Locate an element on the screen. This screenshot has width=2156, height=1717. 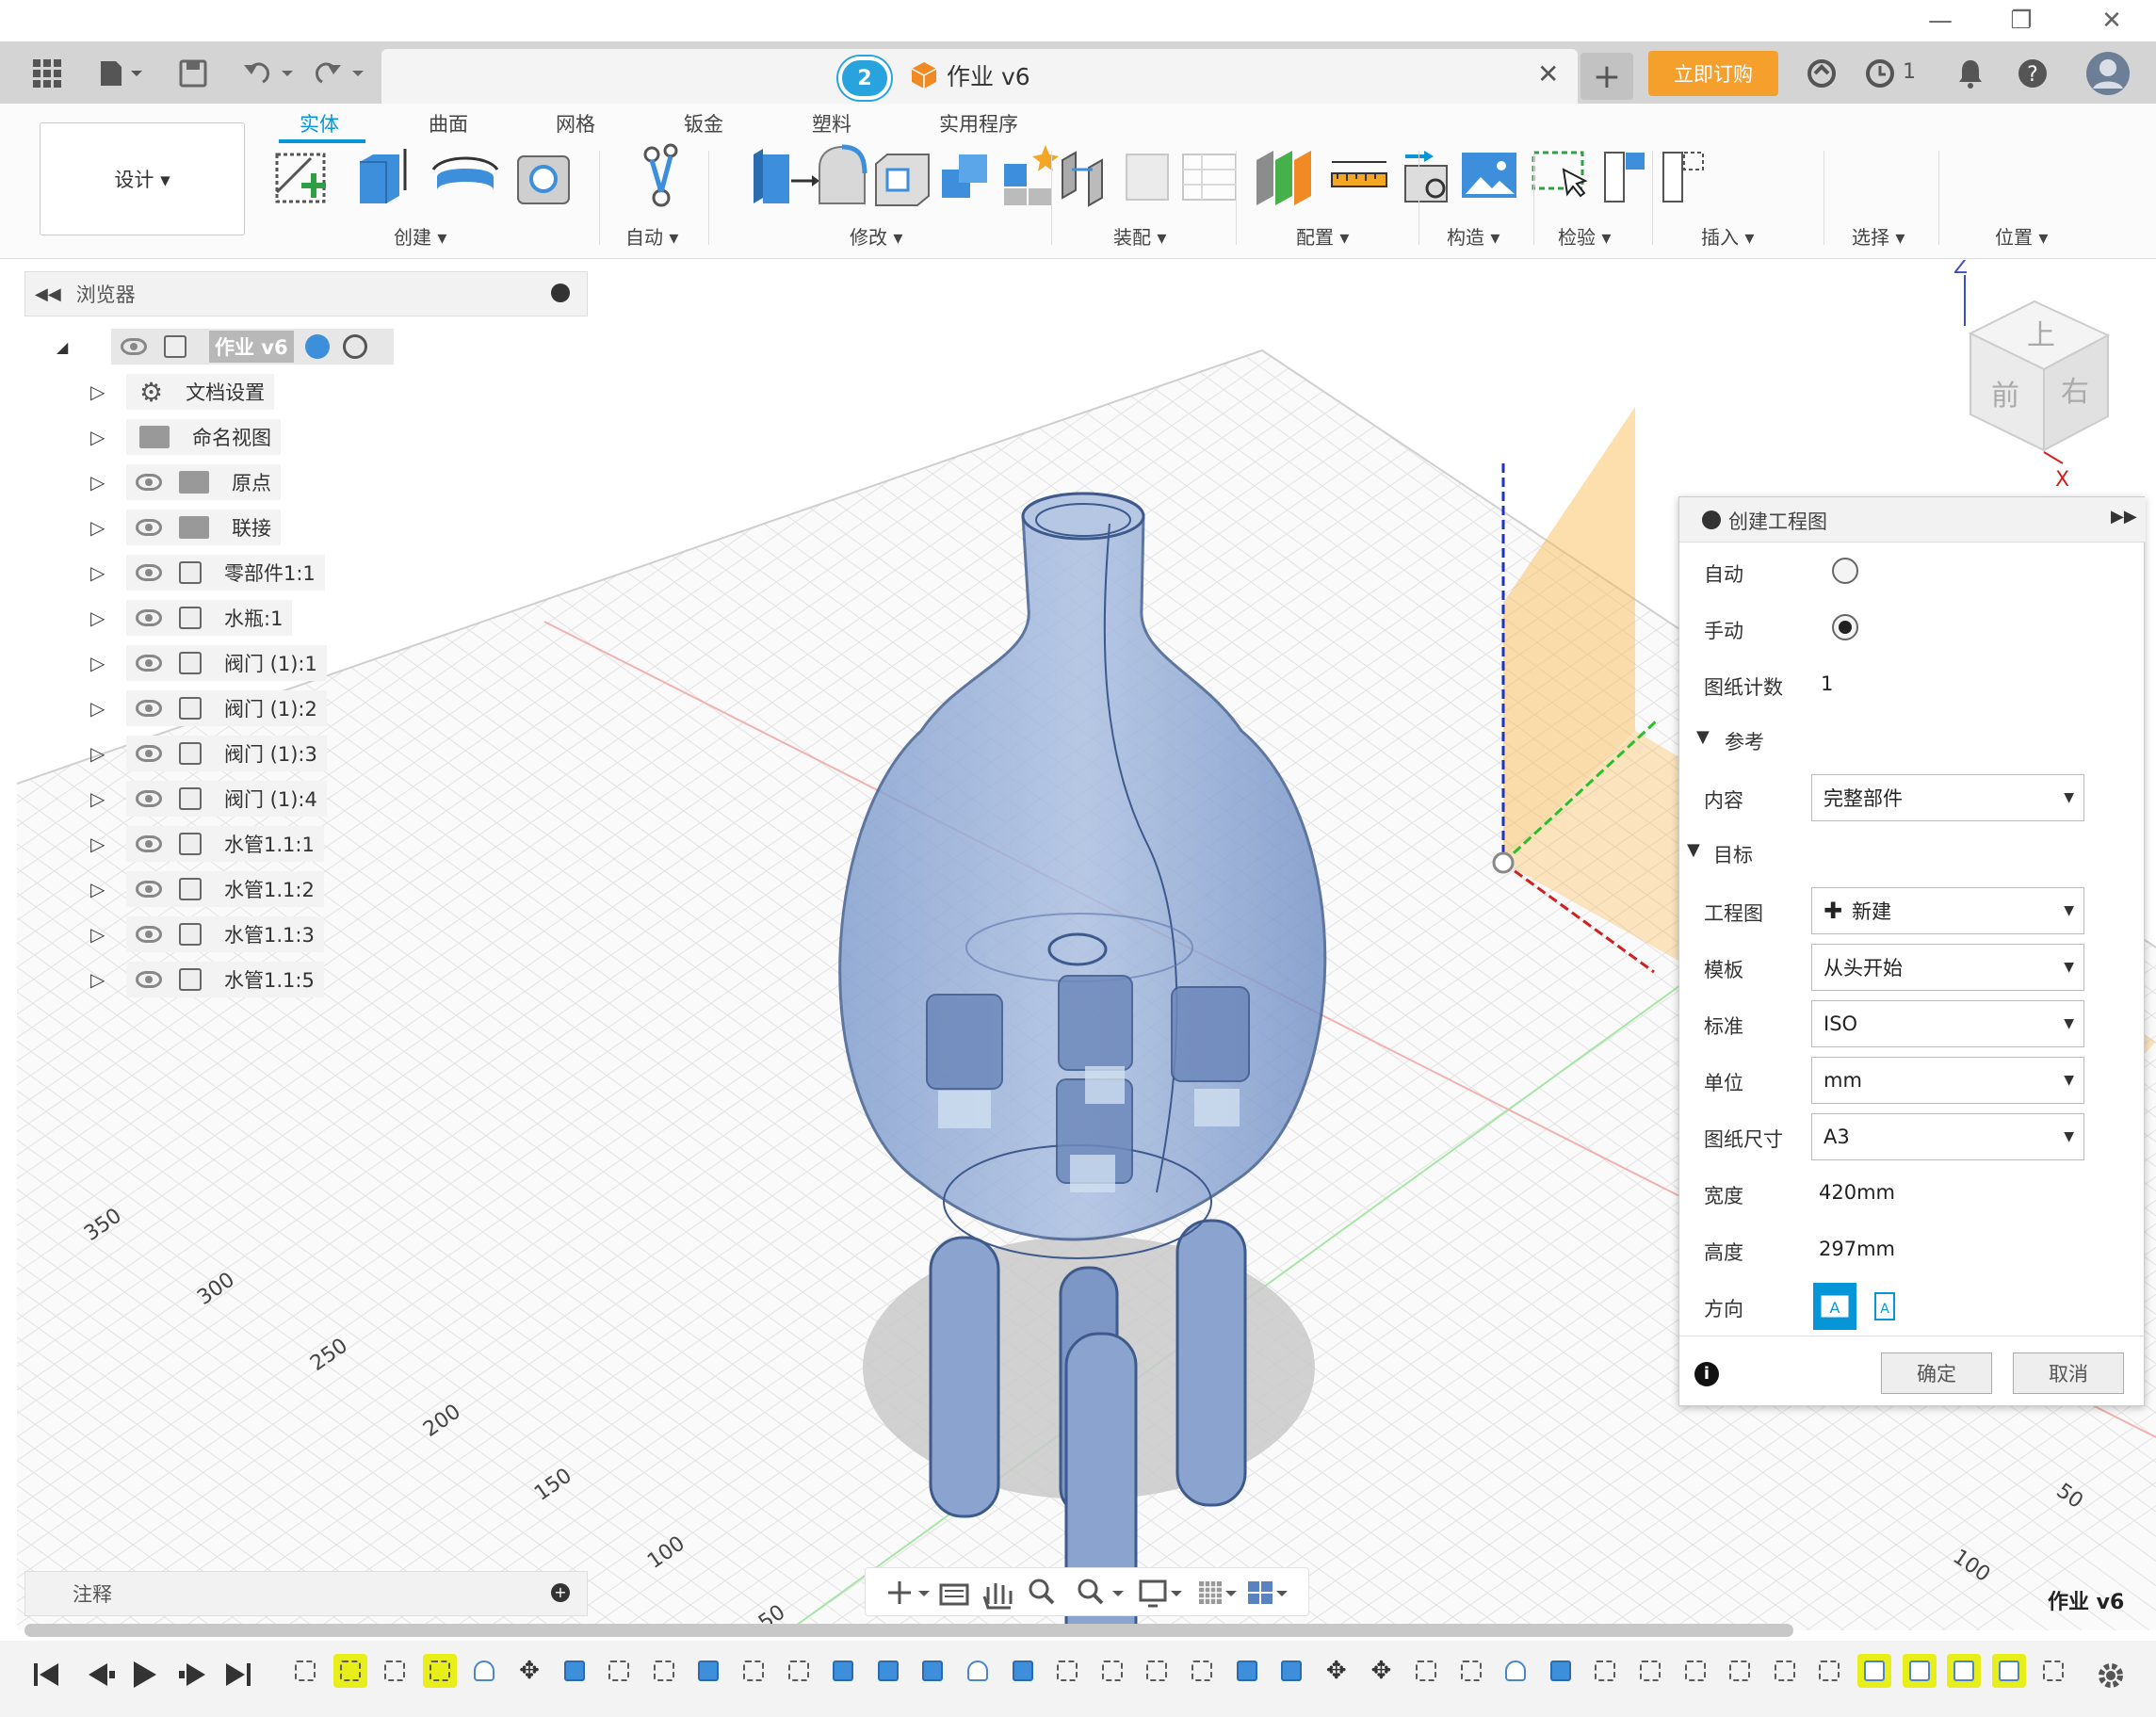
tree-item: ▷ 联接 is located at coordinates (225, 527).